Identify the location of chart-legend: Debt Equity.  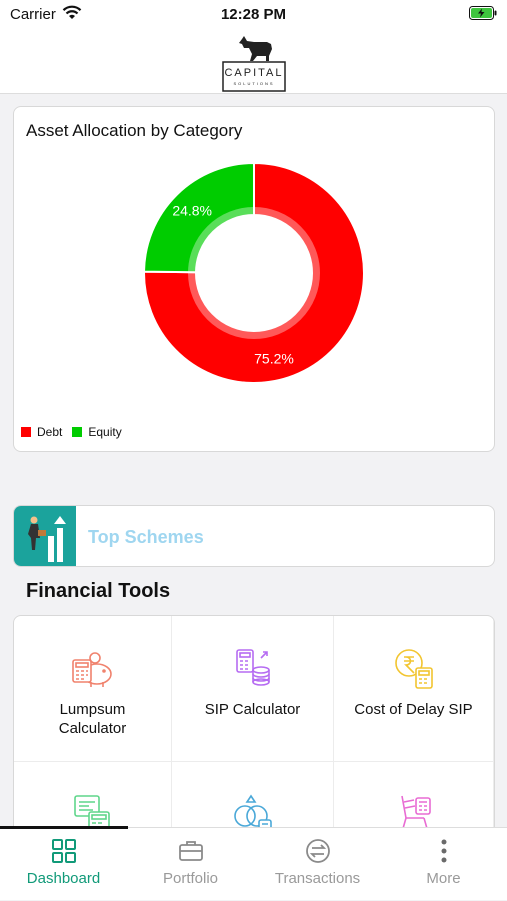
(71, 432).